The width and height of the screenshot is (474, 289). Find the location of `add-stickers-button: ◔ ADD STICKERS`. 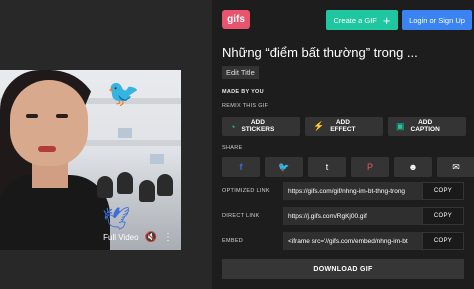

add-stickers-button: ◔ ADD STICKERS is located at coordinates (261, 126).